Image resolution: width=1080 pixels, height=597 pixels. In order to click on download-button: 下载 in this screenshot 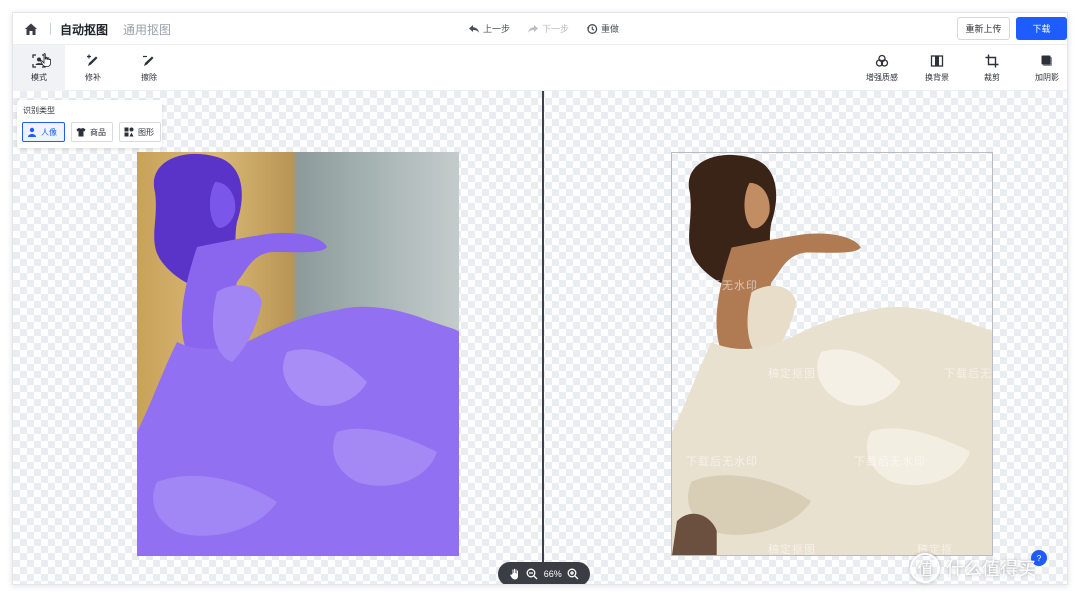, I will do `click(1041, 28)`.